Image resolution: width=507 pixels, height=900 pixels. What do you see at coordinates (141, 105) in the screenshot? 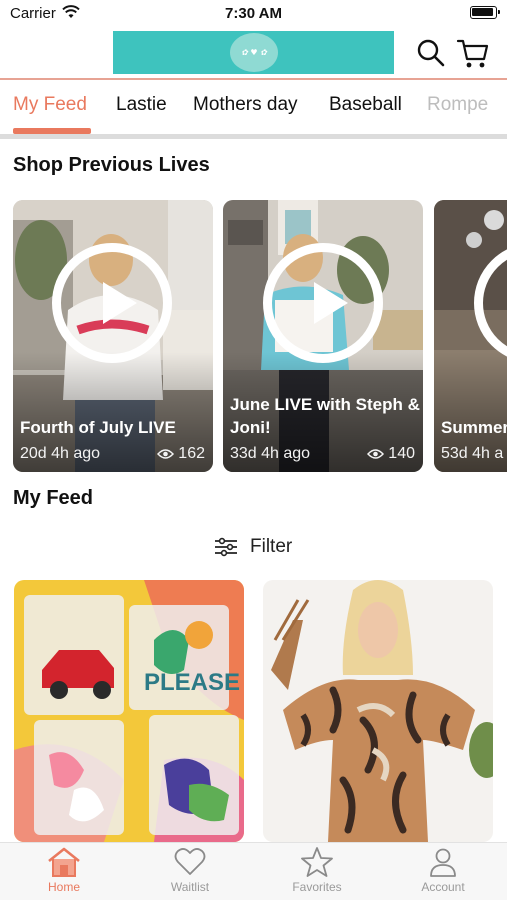
I see `tab-lastie: Lastie` at bounding box center [141, 105].